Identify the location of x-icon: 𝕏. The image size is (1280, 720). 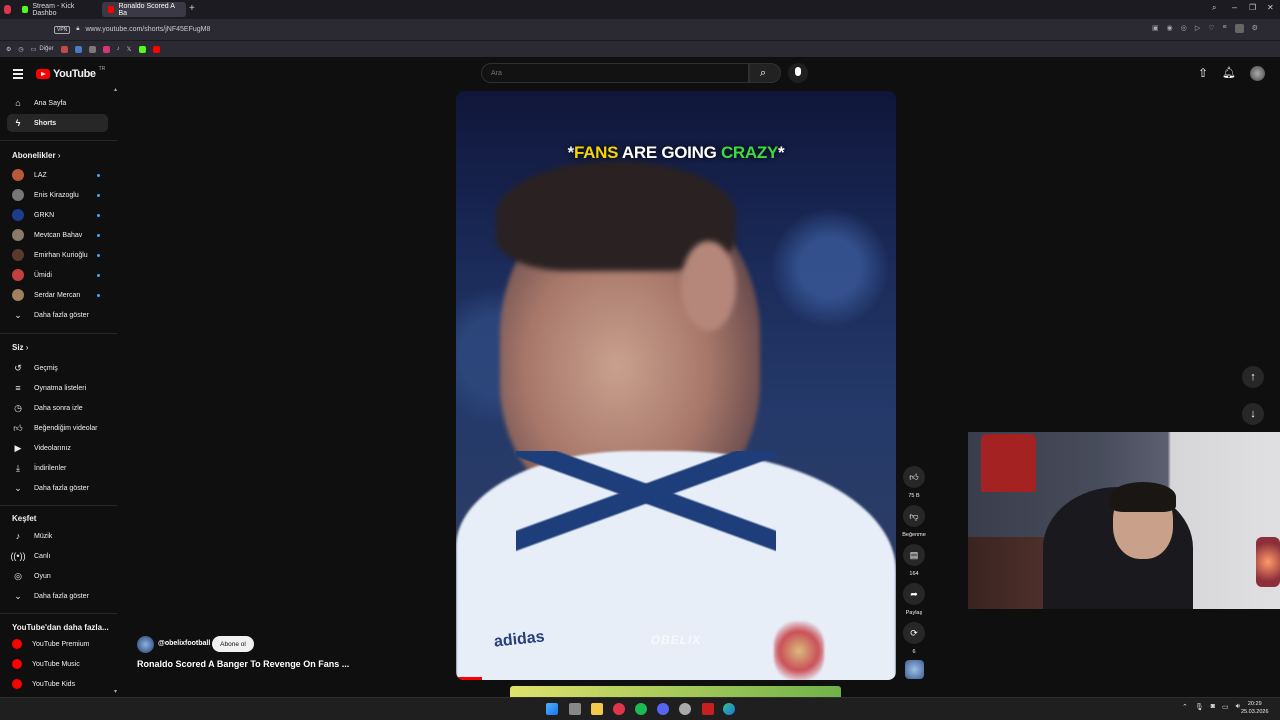
(129, 49).